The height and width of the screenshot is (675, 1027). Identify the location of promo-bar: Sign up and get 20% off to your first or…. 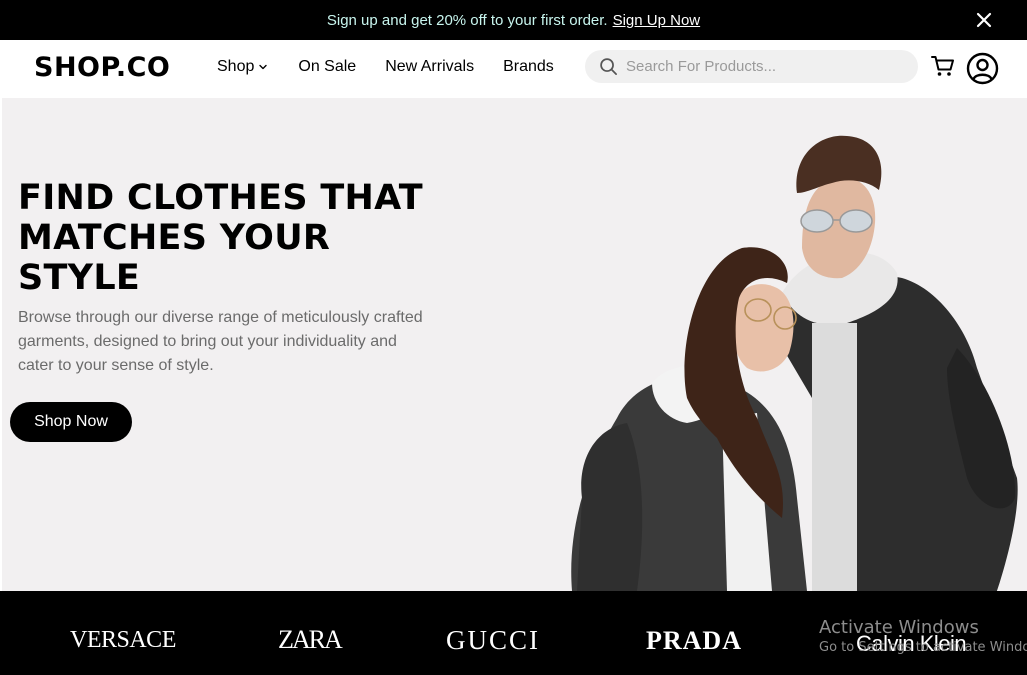
(513, 20).